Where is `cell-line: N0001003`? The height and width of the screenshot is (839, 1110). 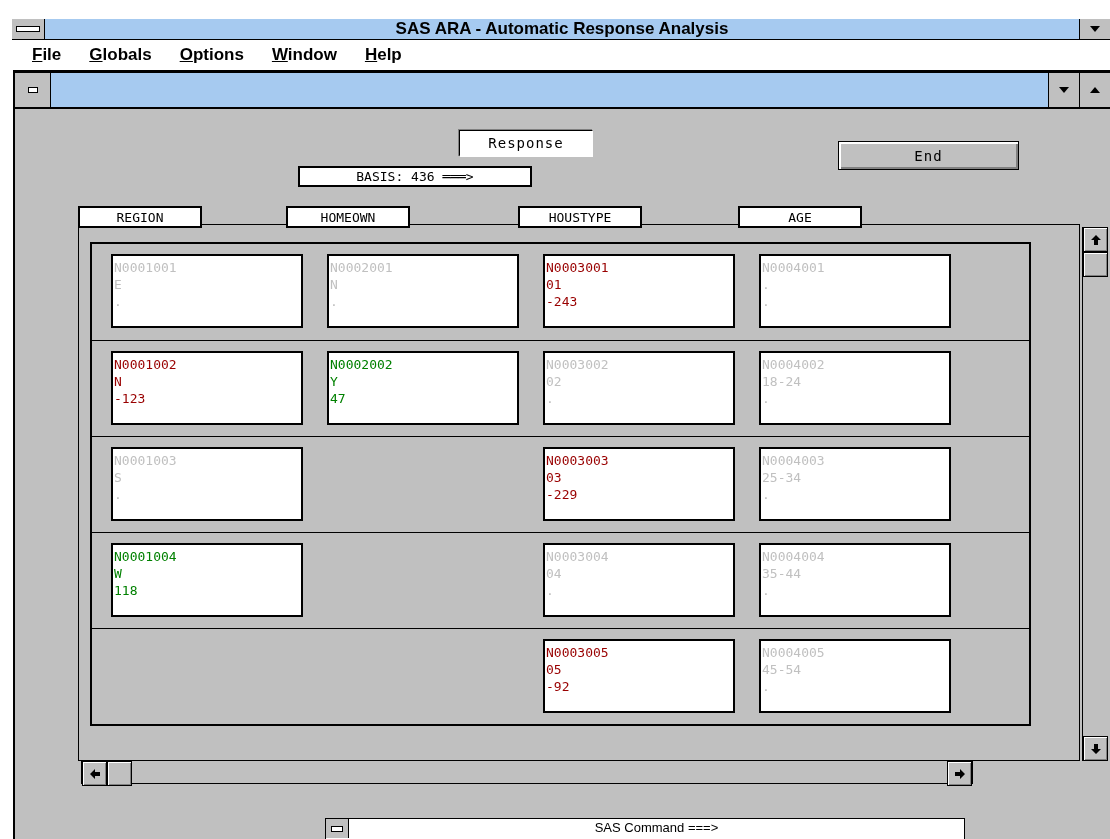
cell-line: N0001003 is located at coordinates (146, 460).